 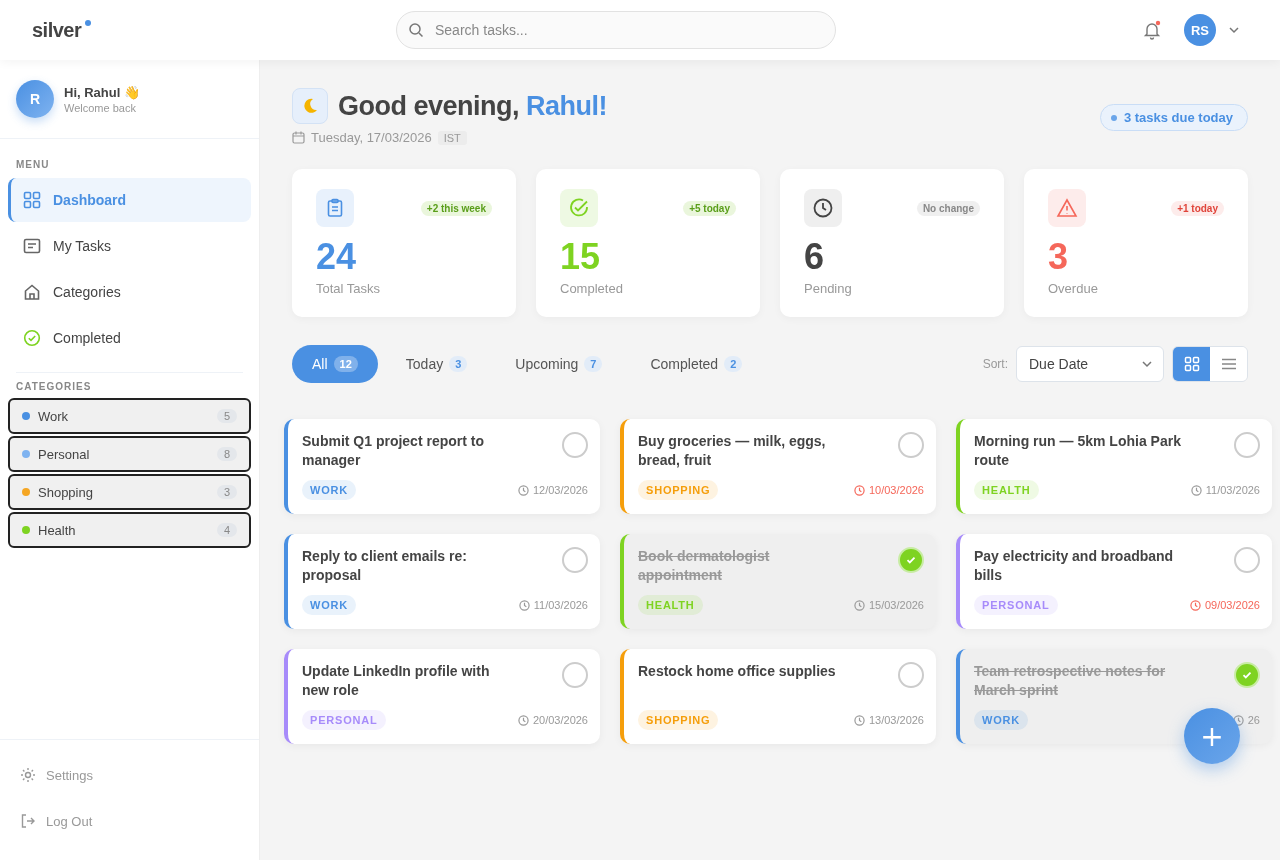 I want to click on menu-item: Categories, so click(x=129, y=292).